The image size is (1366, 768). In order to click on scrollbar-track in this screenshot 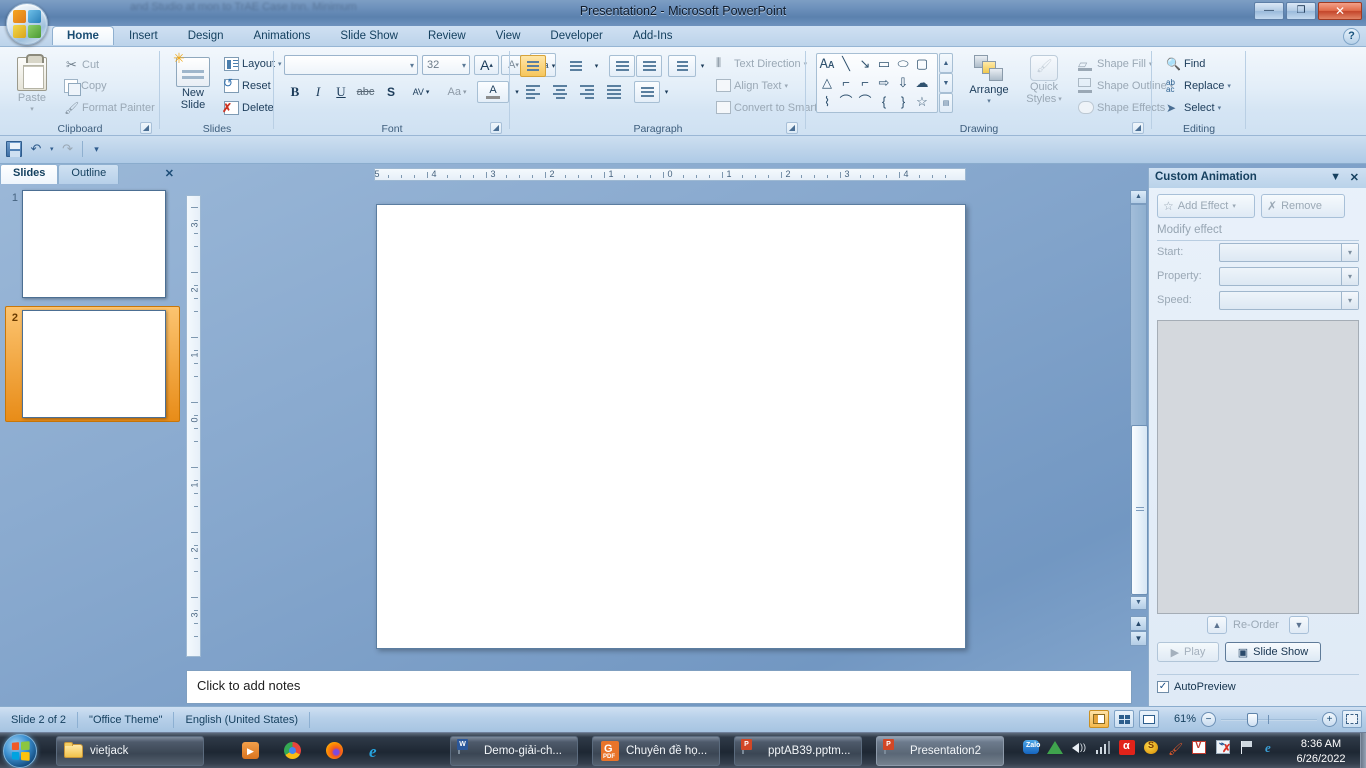, I will do `click(1139, 400)`.